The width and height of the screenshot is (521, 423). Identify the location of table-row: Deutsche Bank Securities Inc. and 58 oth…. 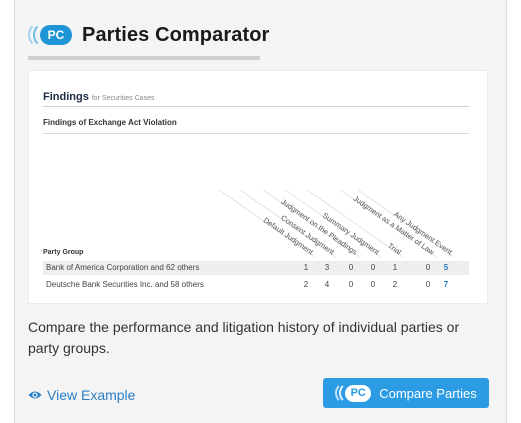
(256, 285).